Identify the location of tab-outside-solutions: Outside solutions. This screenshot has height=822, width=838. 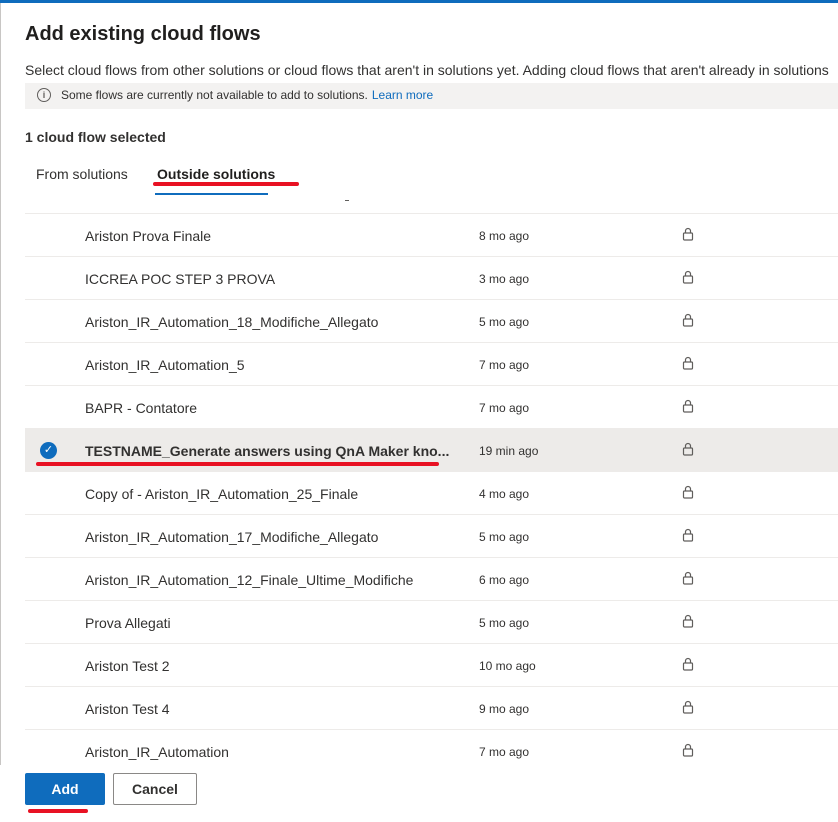
(216, 174).